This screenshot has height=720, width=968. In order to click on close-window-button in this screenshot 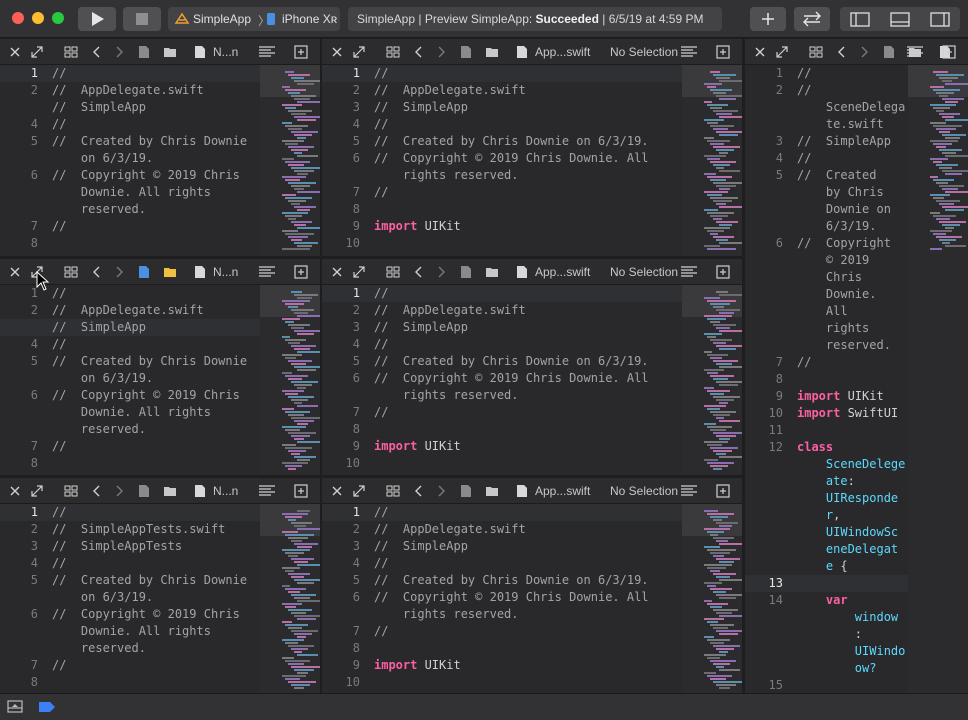, I will do `click(18, 18)`.